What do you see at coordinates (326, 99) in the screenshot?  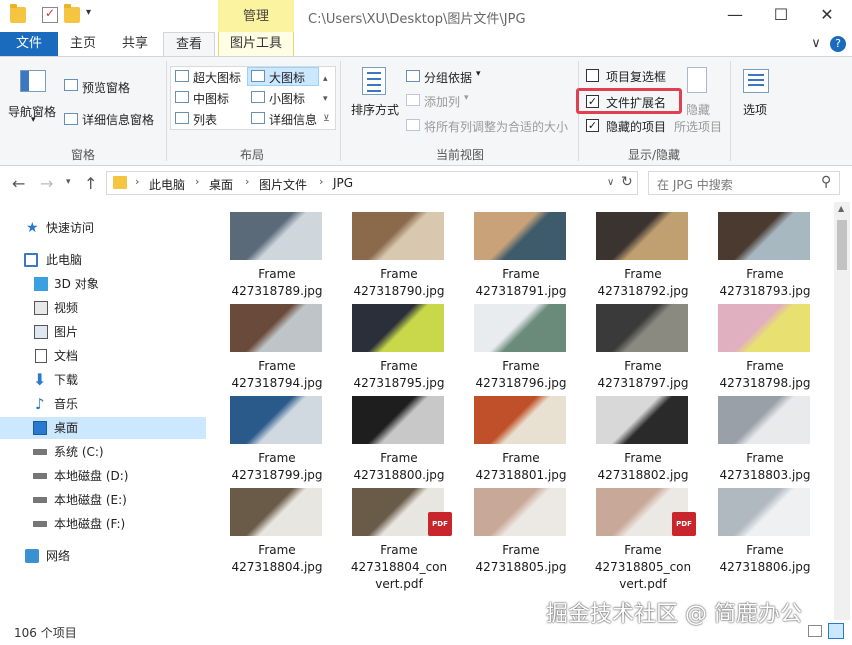 I see `layout-scroll-icon: ▴ ▾ ⊻` at bounding box center [326, 99].